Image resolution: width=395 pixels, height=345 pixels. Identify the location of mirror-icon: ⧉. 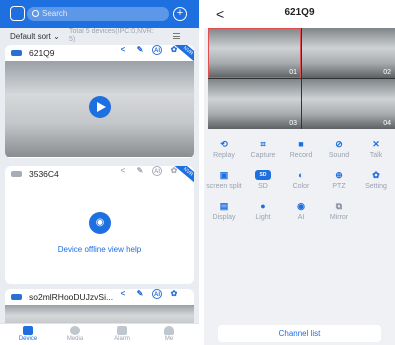
(339, 206).